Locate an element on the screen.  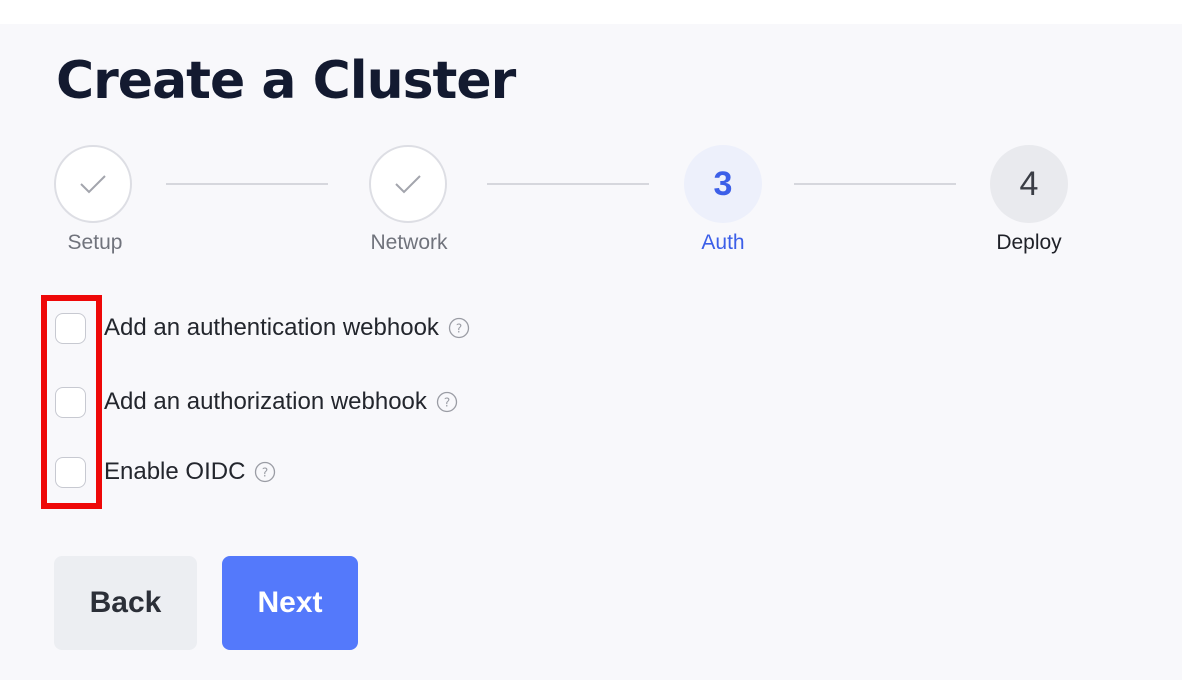
back-button: Back is located at coordinates (125, 603).